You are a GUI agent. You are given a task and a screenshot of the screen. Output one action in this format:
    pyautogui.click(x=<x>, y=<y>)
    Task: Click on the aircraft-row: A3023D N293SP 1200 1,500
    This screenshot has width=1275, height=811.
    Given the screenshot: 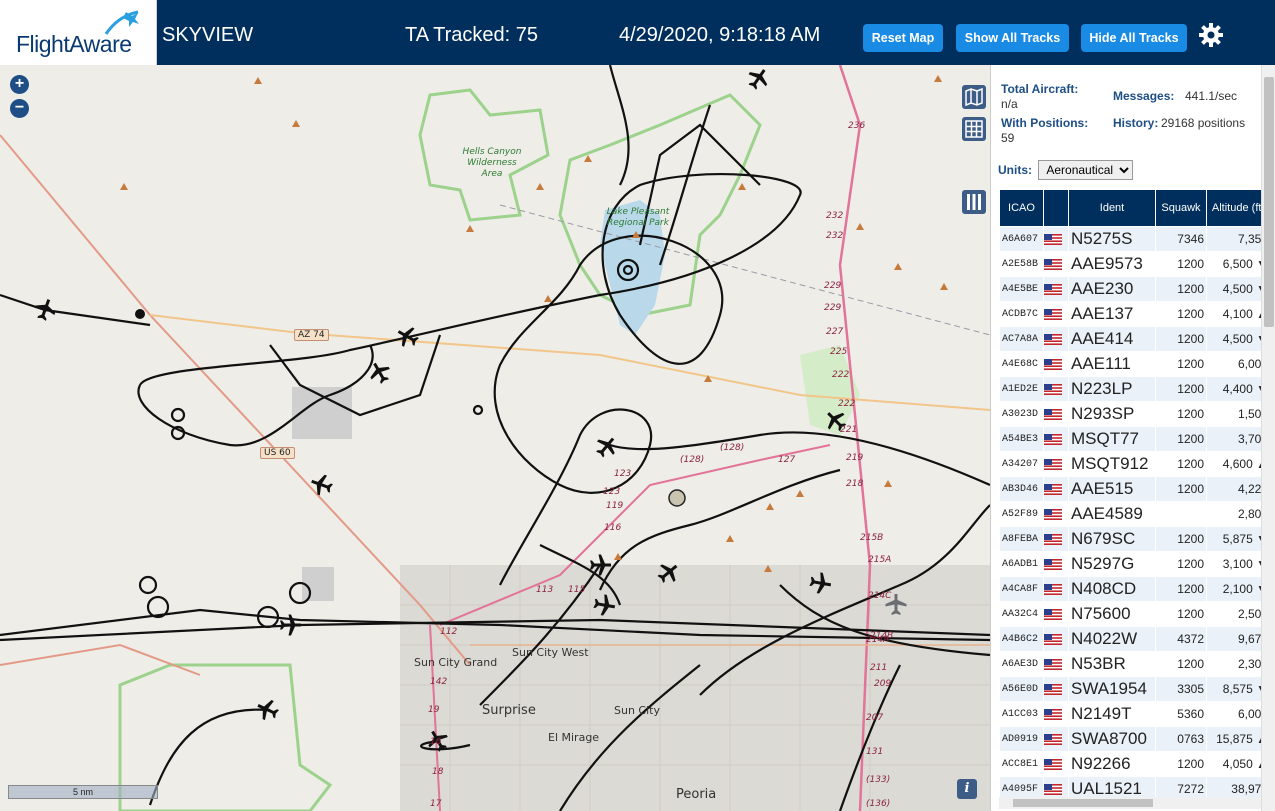 What is the action you would take?
    pyautogui.click(x=1132, y=414)
    